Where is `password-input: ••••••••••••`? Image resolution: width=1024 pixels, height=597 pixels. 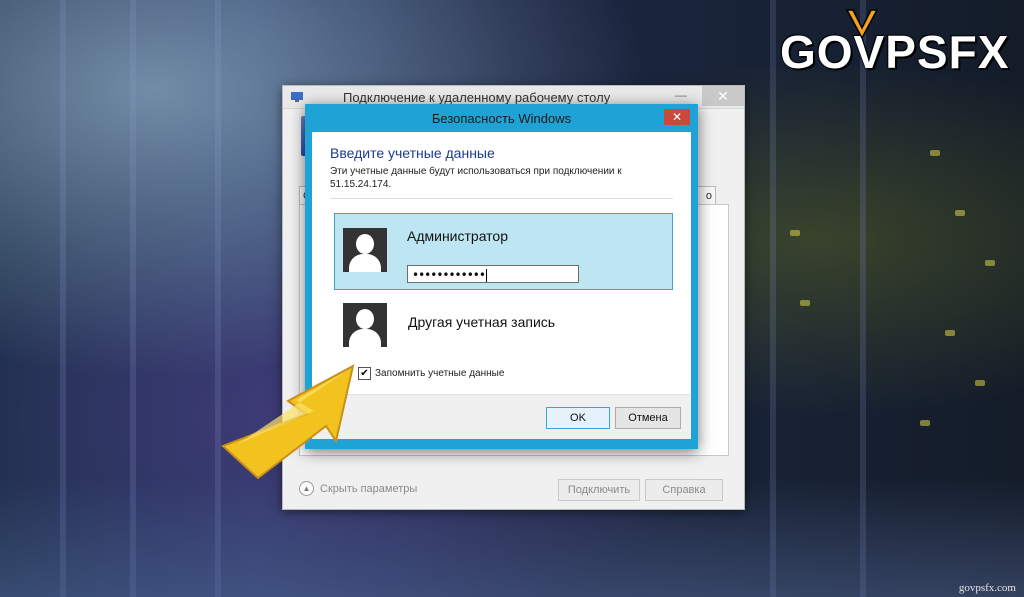 password-input: •••••••••••• is located at coordinates (493, 274).